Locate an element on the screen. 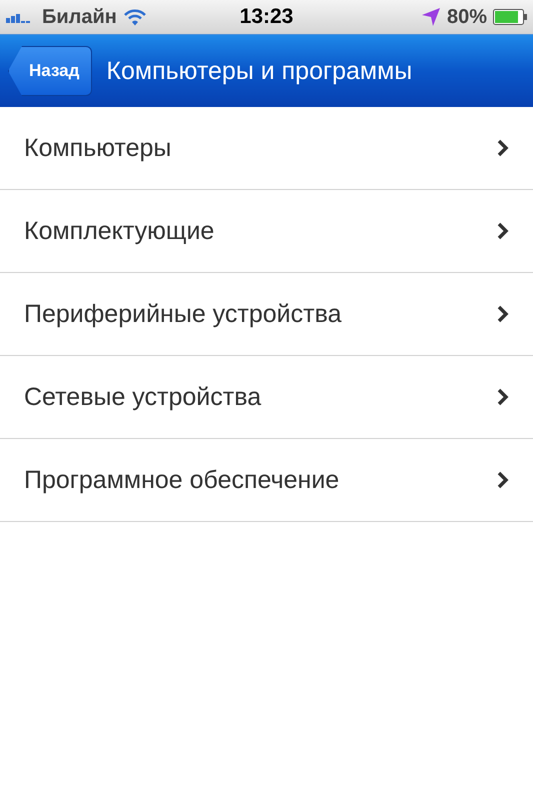  wifi-icon is located at coordinates (134, 17).